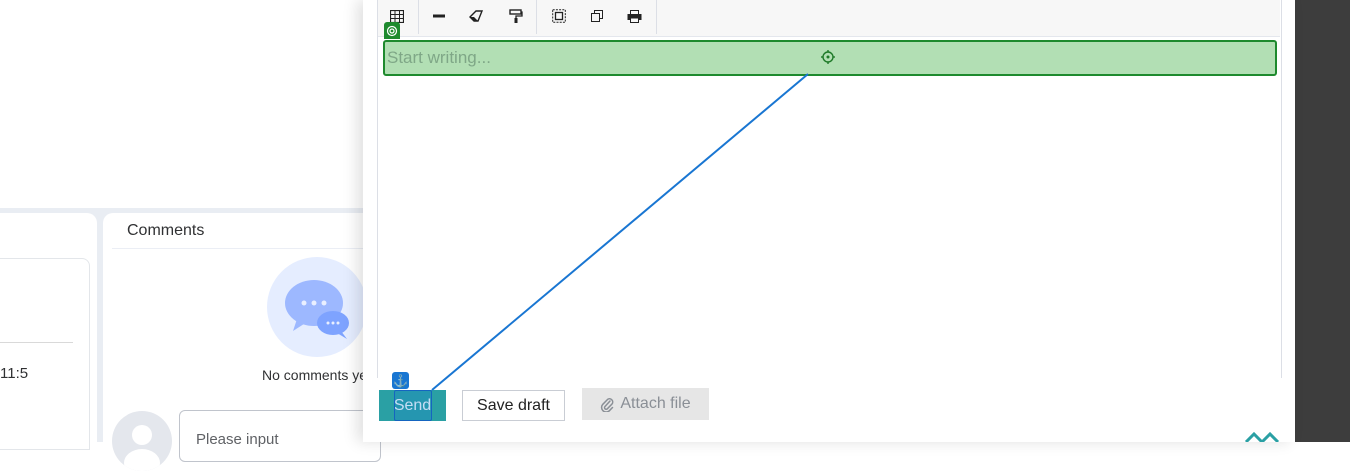 The width and height of the screenshot is (1350, 471). What do you see at coordinates (516, 16) in the screenshot?
I see `format-painter-icon` at bounding box center [516, 16].